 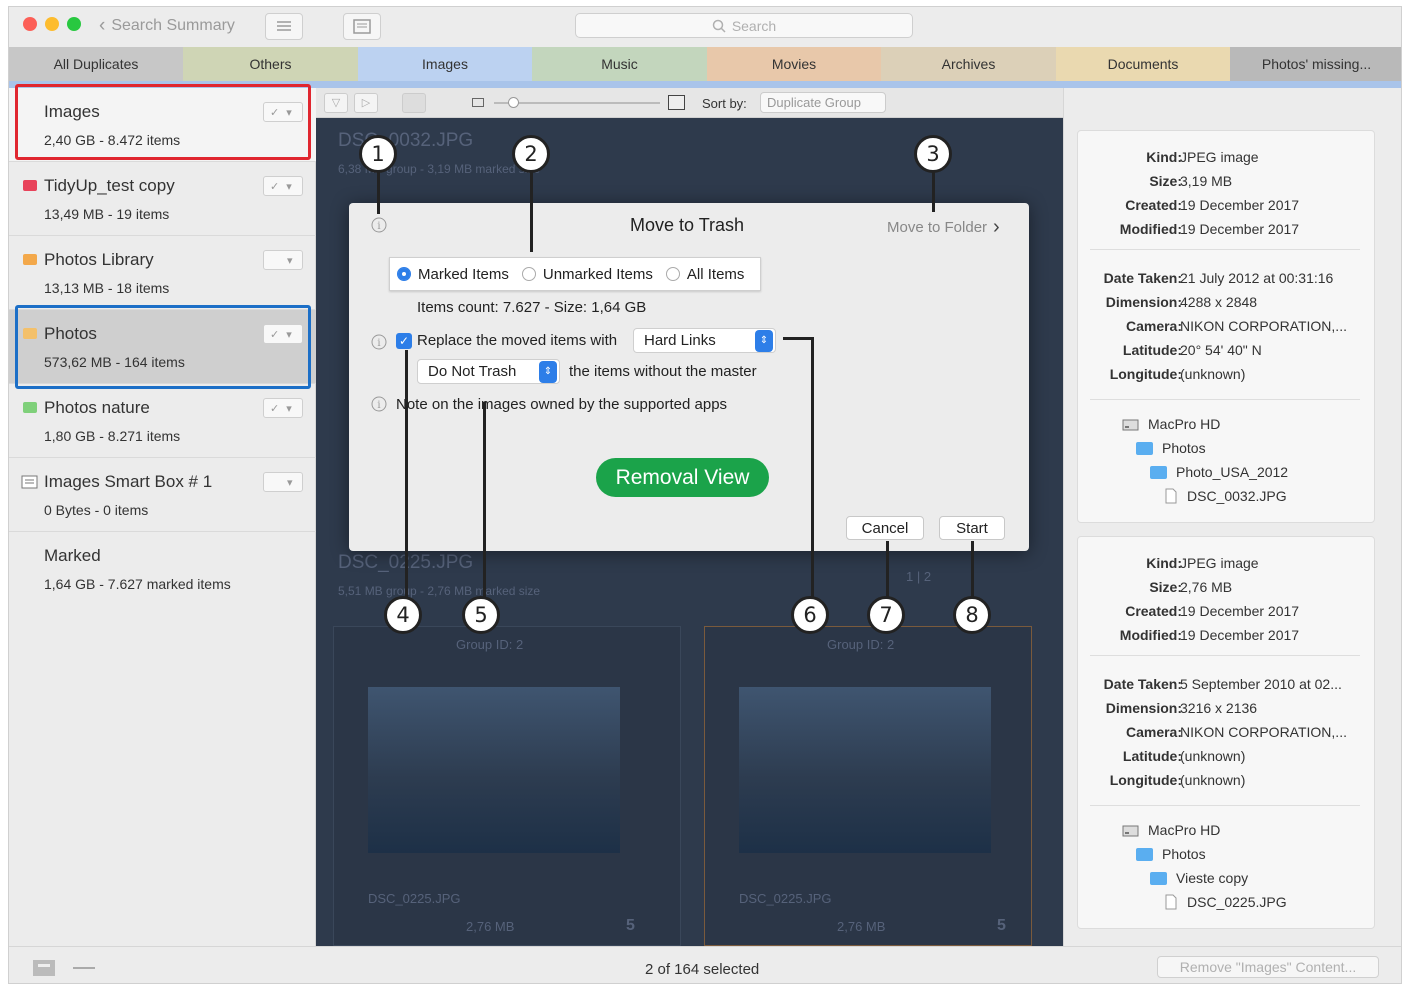 I want to click on radio-label: Marked Items, so click(x=463, y=274).